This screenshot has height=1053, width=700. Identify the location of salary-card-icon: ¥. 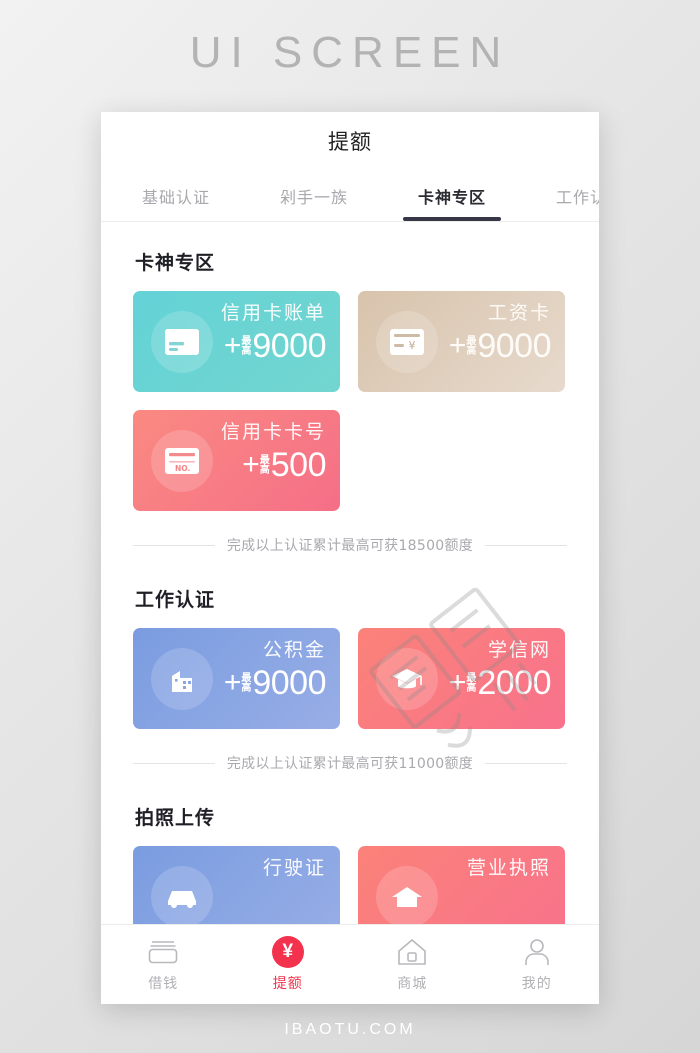
(407, 341).